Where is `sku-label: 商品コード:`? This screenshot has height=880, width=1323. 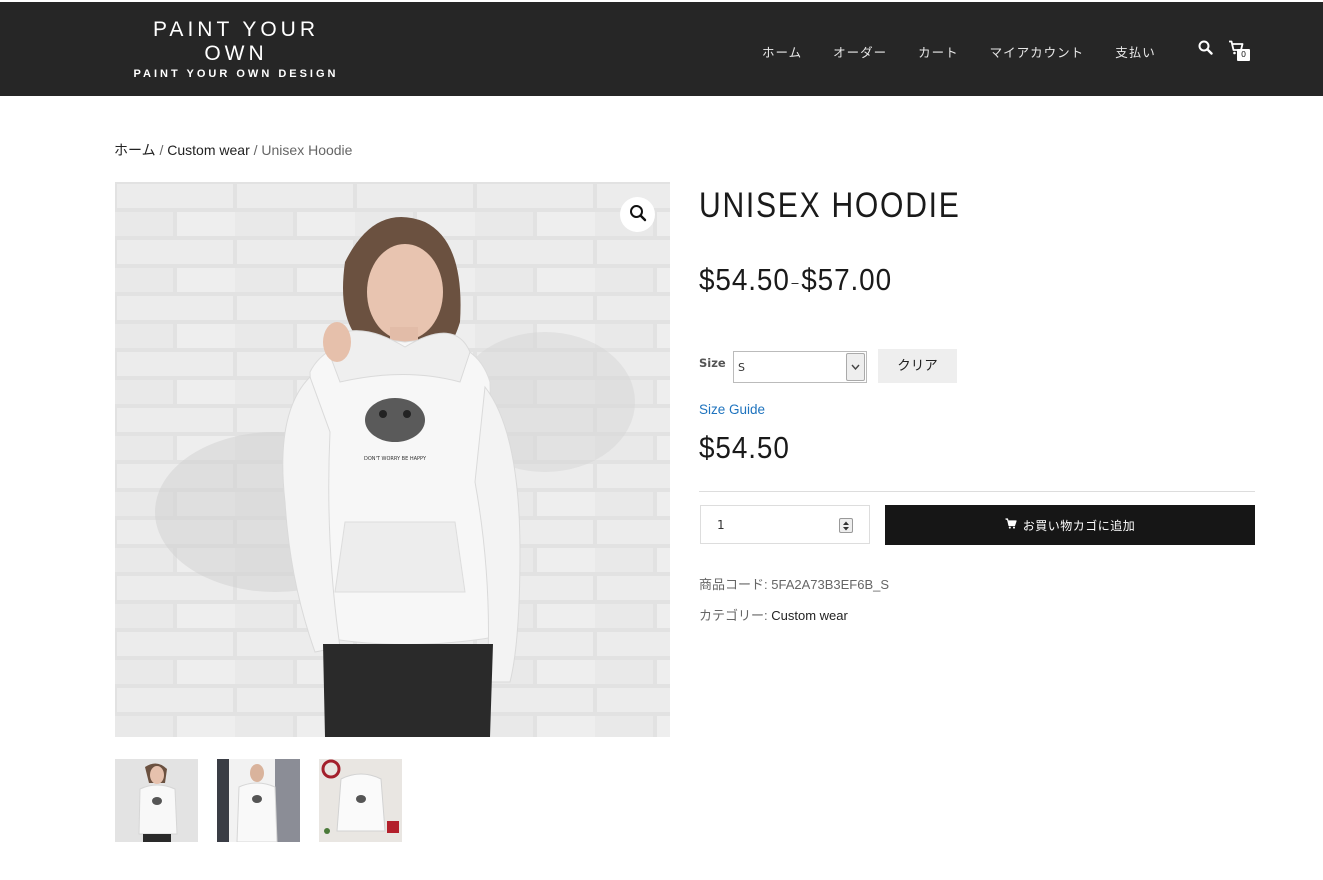 sku-label: 商品コード: is located at coordinates (733, 584).